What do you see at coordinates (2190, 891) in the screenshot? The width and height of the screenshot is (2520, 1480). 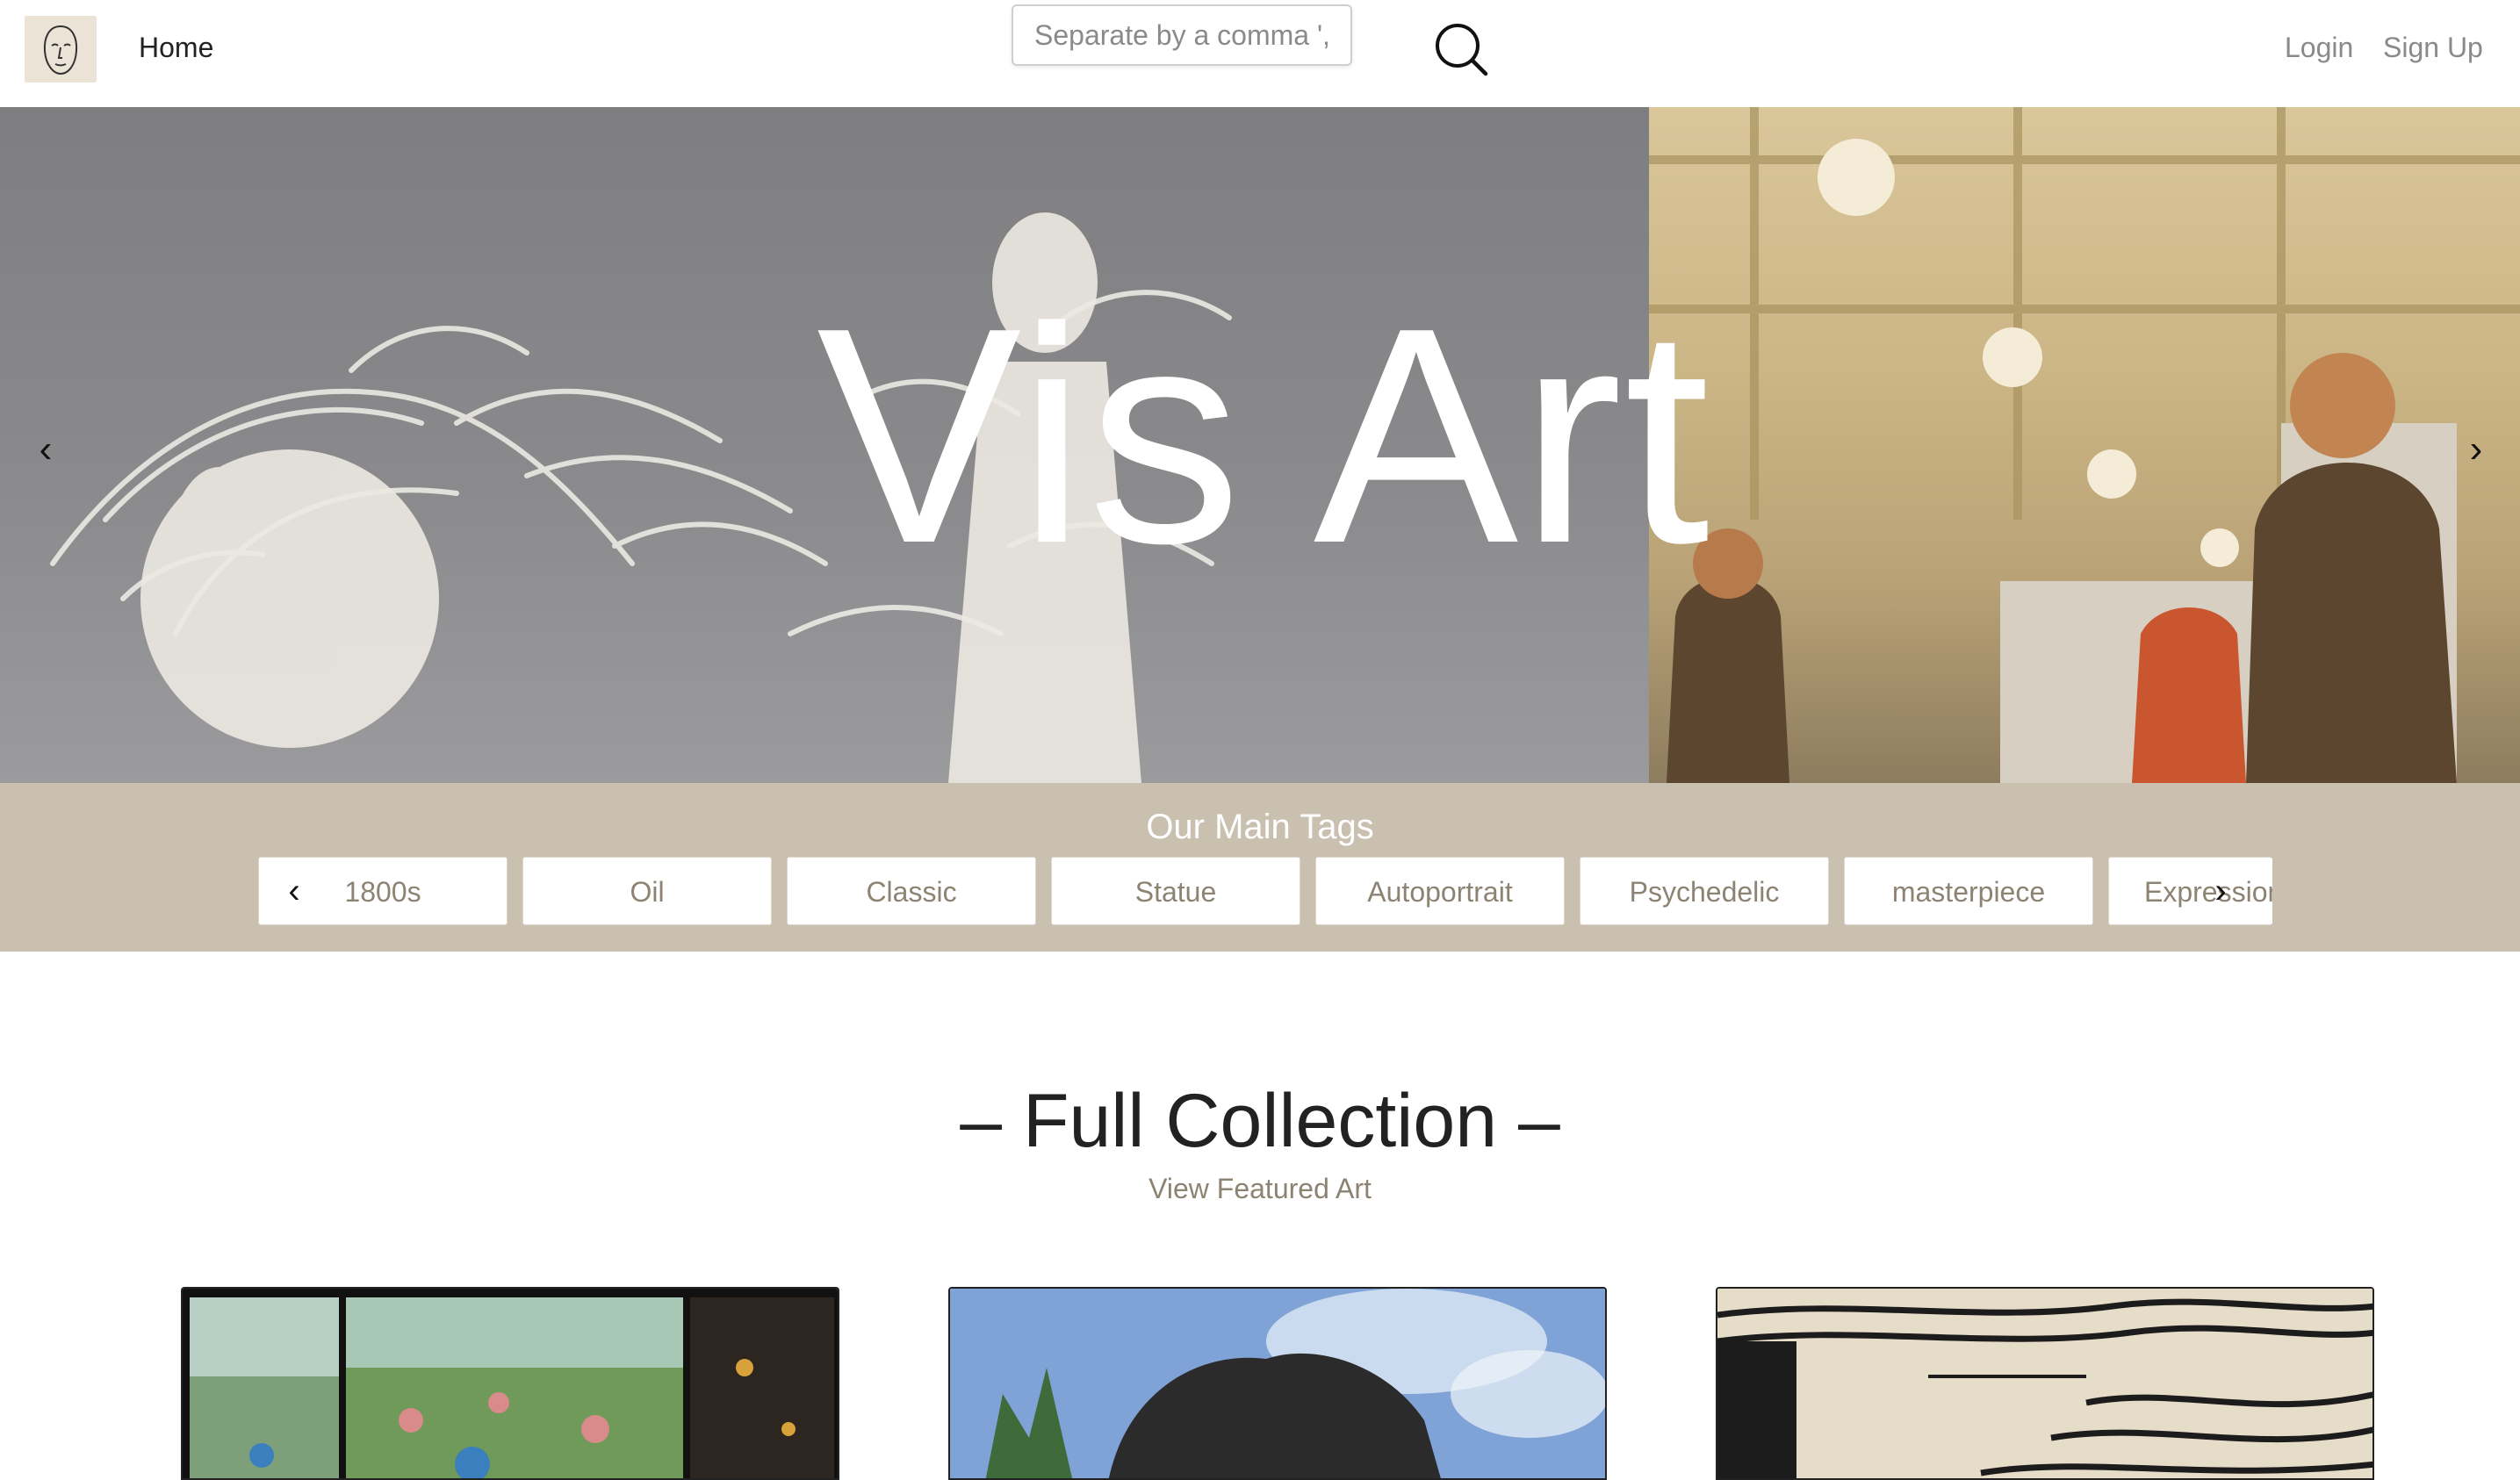 I see `tag-expression: Expression` at bounding box center [2190, 891].